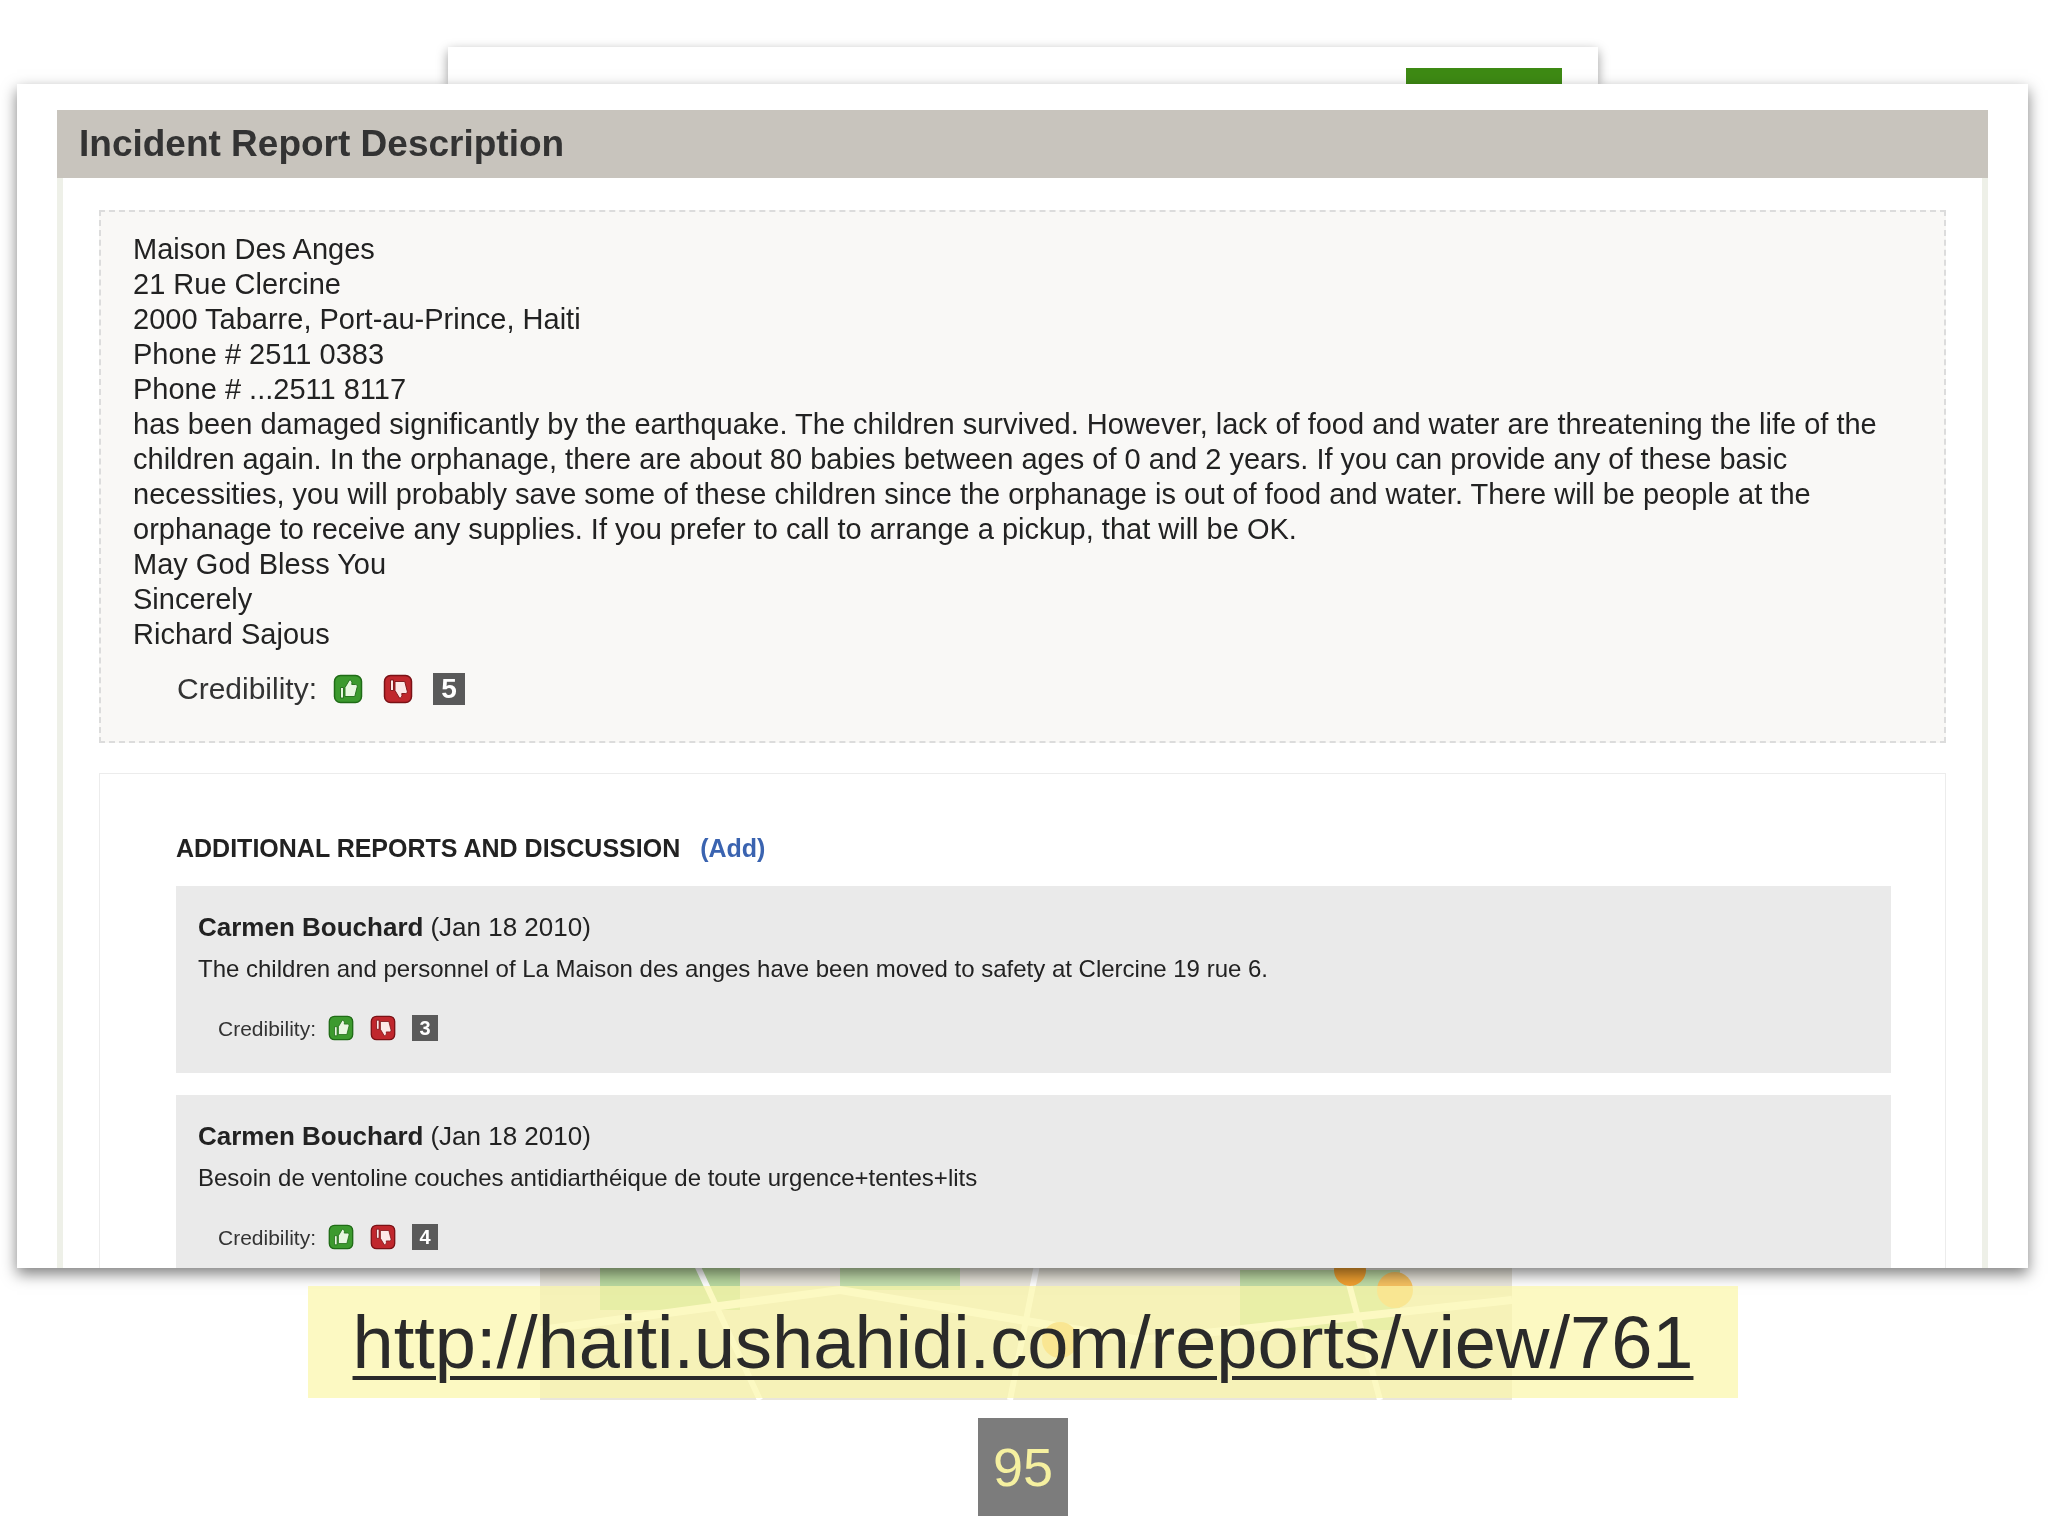 Image resolution: width=2048 pixels, height=1536 pixels. Describe the element at coordinates (733, 968) in the screenshot. I see `comment-text: The children and personnel of La Maison des anges have been moved to safety at Clercine 19 rue 6.` at that location.